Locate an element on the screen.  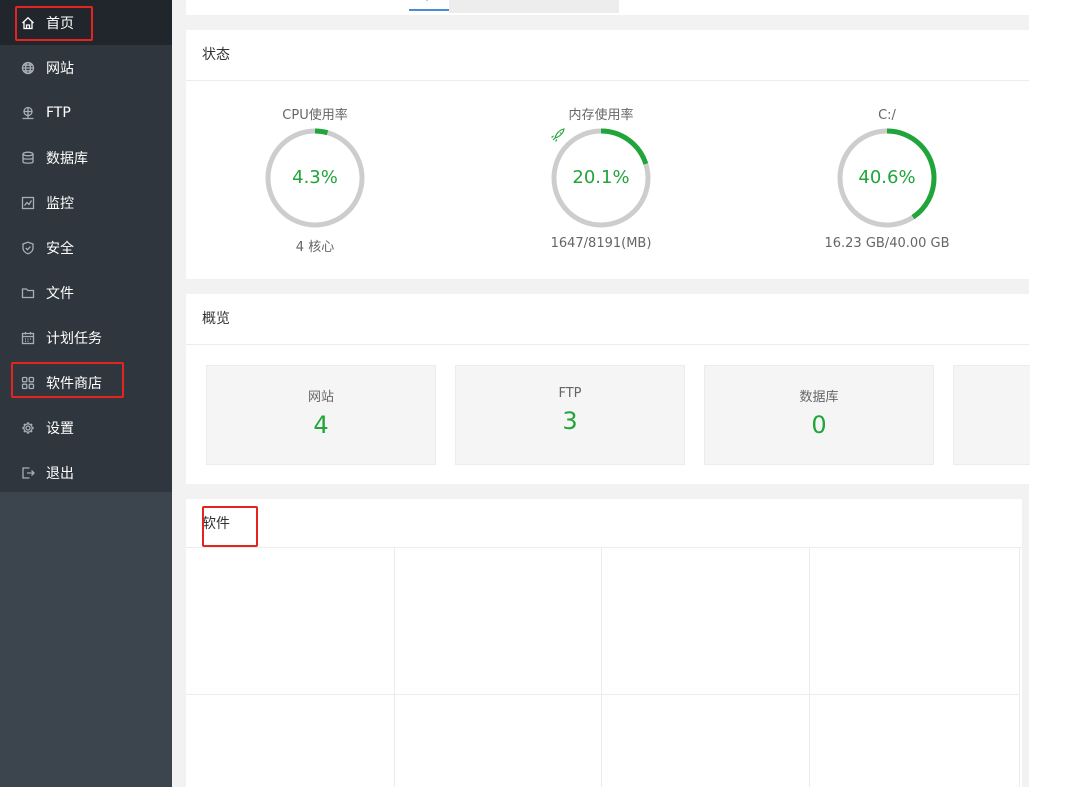
sidebar-nav: 首页 网站 FTP 数据库 监控 安全 文件 计划任务 软件商店 设置 退出 is located at coordinates (86, 246).